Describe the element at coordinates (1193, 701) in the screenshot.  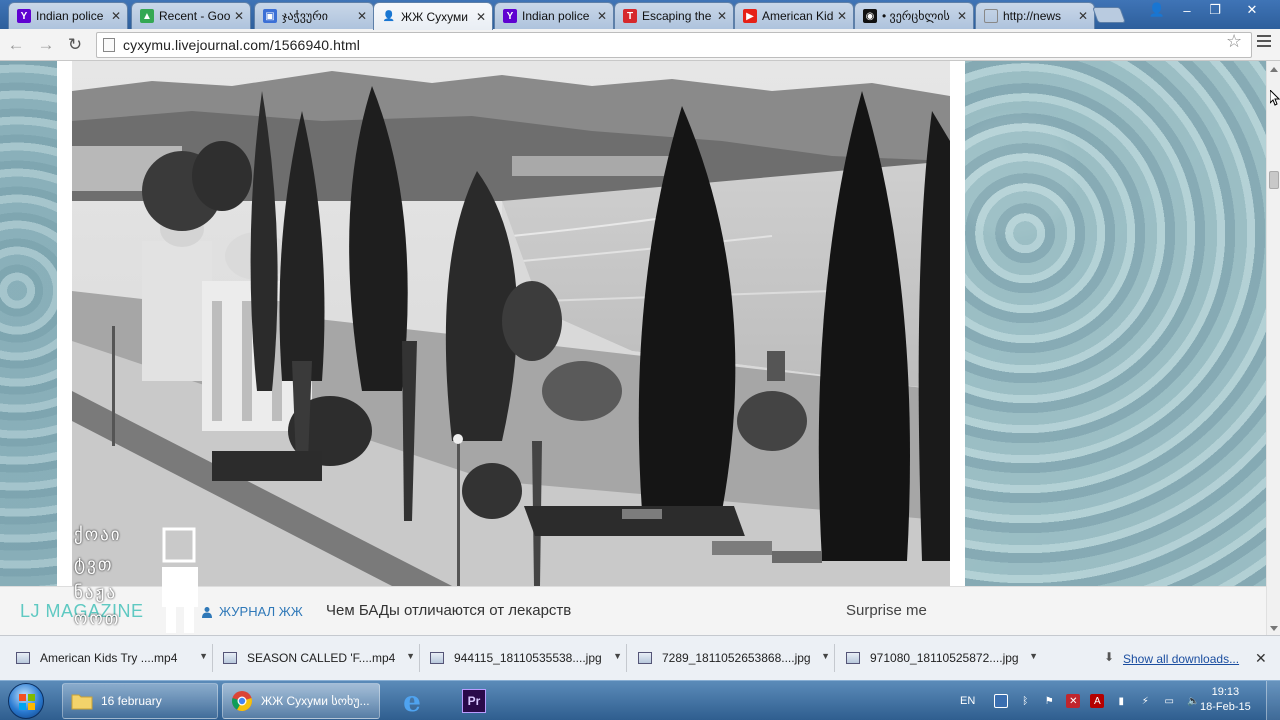
I see `volume-icon: 🔈` at that location.